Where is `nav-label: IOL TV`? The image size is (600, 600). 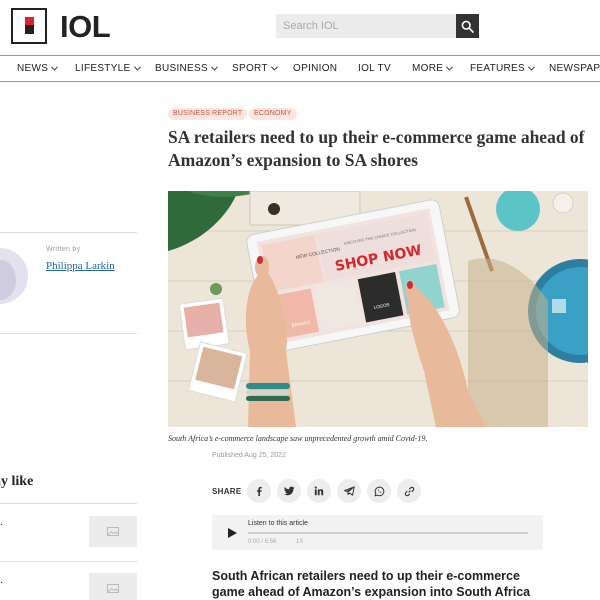
nav-label: IOL TV is located at coordinates (374, 68).